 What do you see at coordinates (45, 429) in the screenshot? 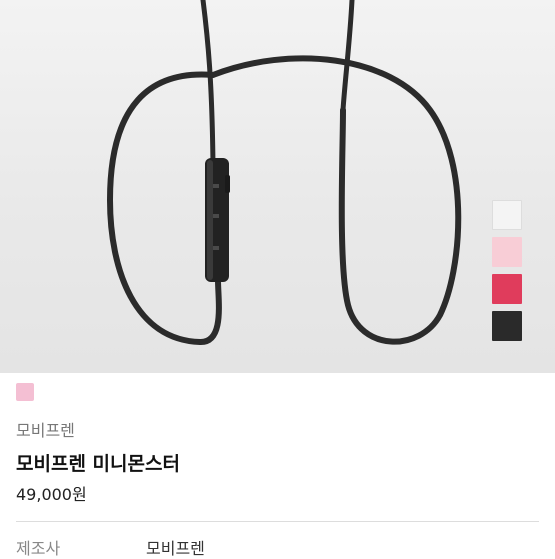
I see `brand-name: 모비프렌` at bounding box center [45, 429].